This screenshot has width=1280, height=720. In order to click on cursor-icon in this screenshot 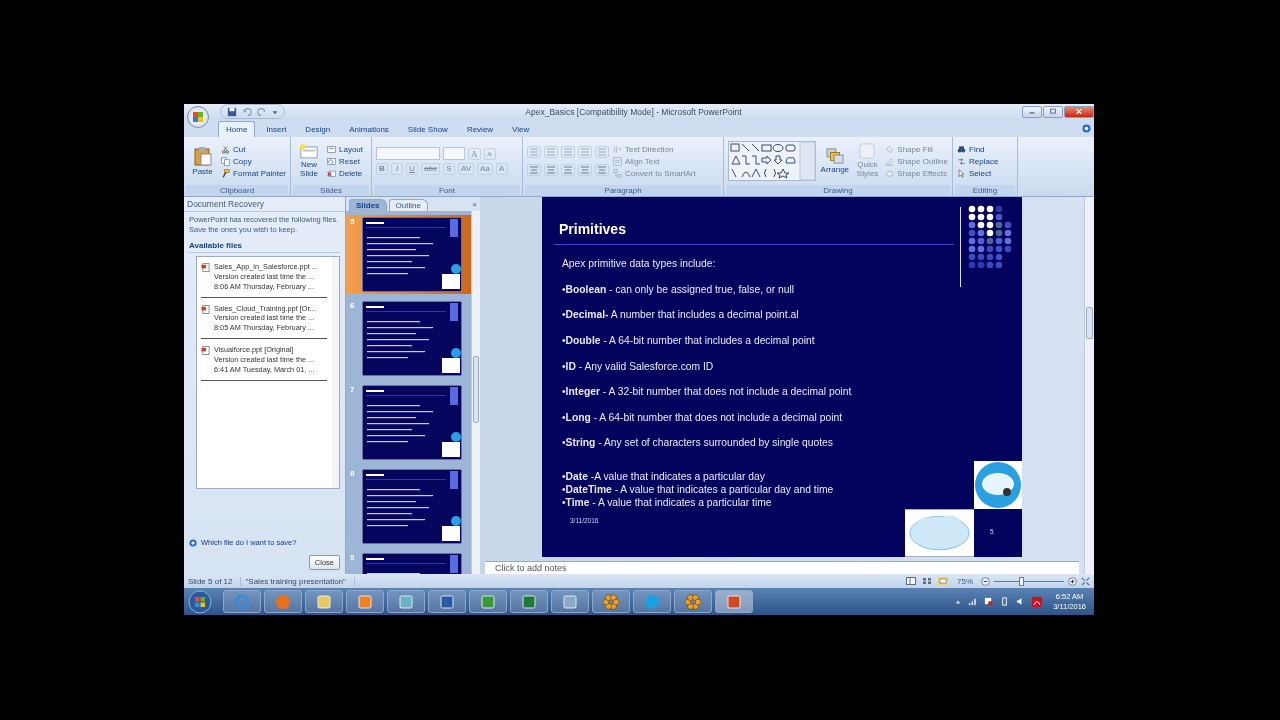, I will do `click(961, 173)`.